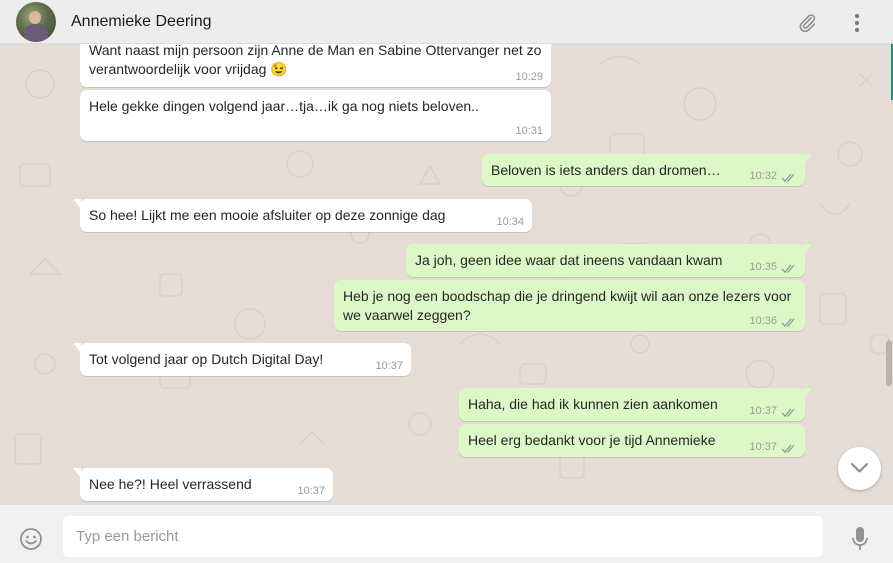 This screenshot has width=893, height=563. What do you see at coordinates (443, 536) in the screenshot?
I see `message-input` at bounding box center [443, 536].